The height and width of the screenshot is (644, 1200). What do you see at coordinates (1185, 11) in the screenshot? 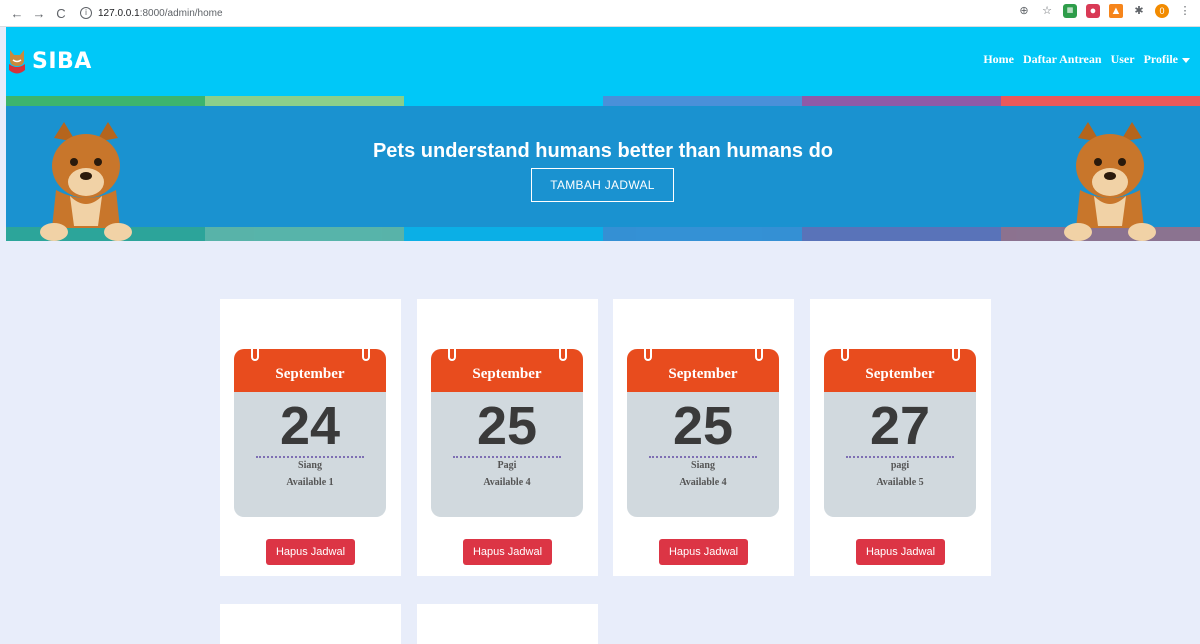
I see `menu-kebab-icon: ⋮` at bounding box center [1185, 11].